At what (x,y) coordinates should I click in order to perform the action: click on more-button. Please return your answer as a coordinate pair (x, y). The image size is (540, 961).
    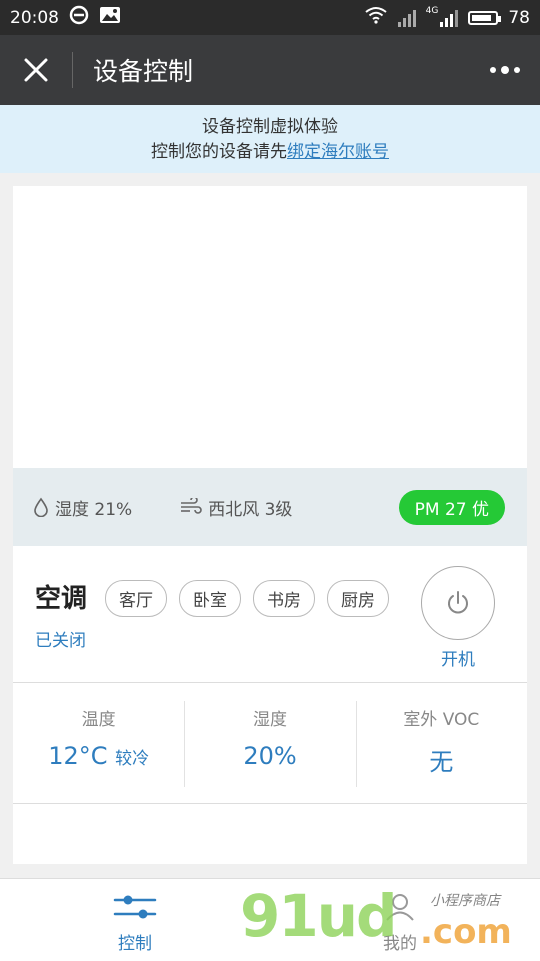
    Looking at the image, I should click on (505, 70).